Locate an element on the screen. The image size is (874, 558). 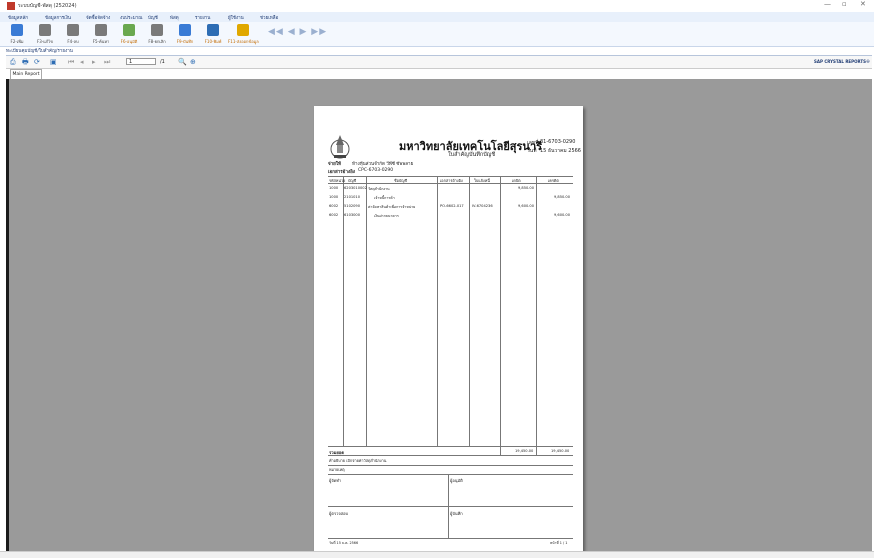
toolbar-button: F2-เพิ่ม is located at coordinates (17, 34).